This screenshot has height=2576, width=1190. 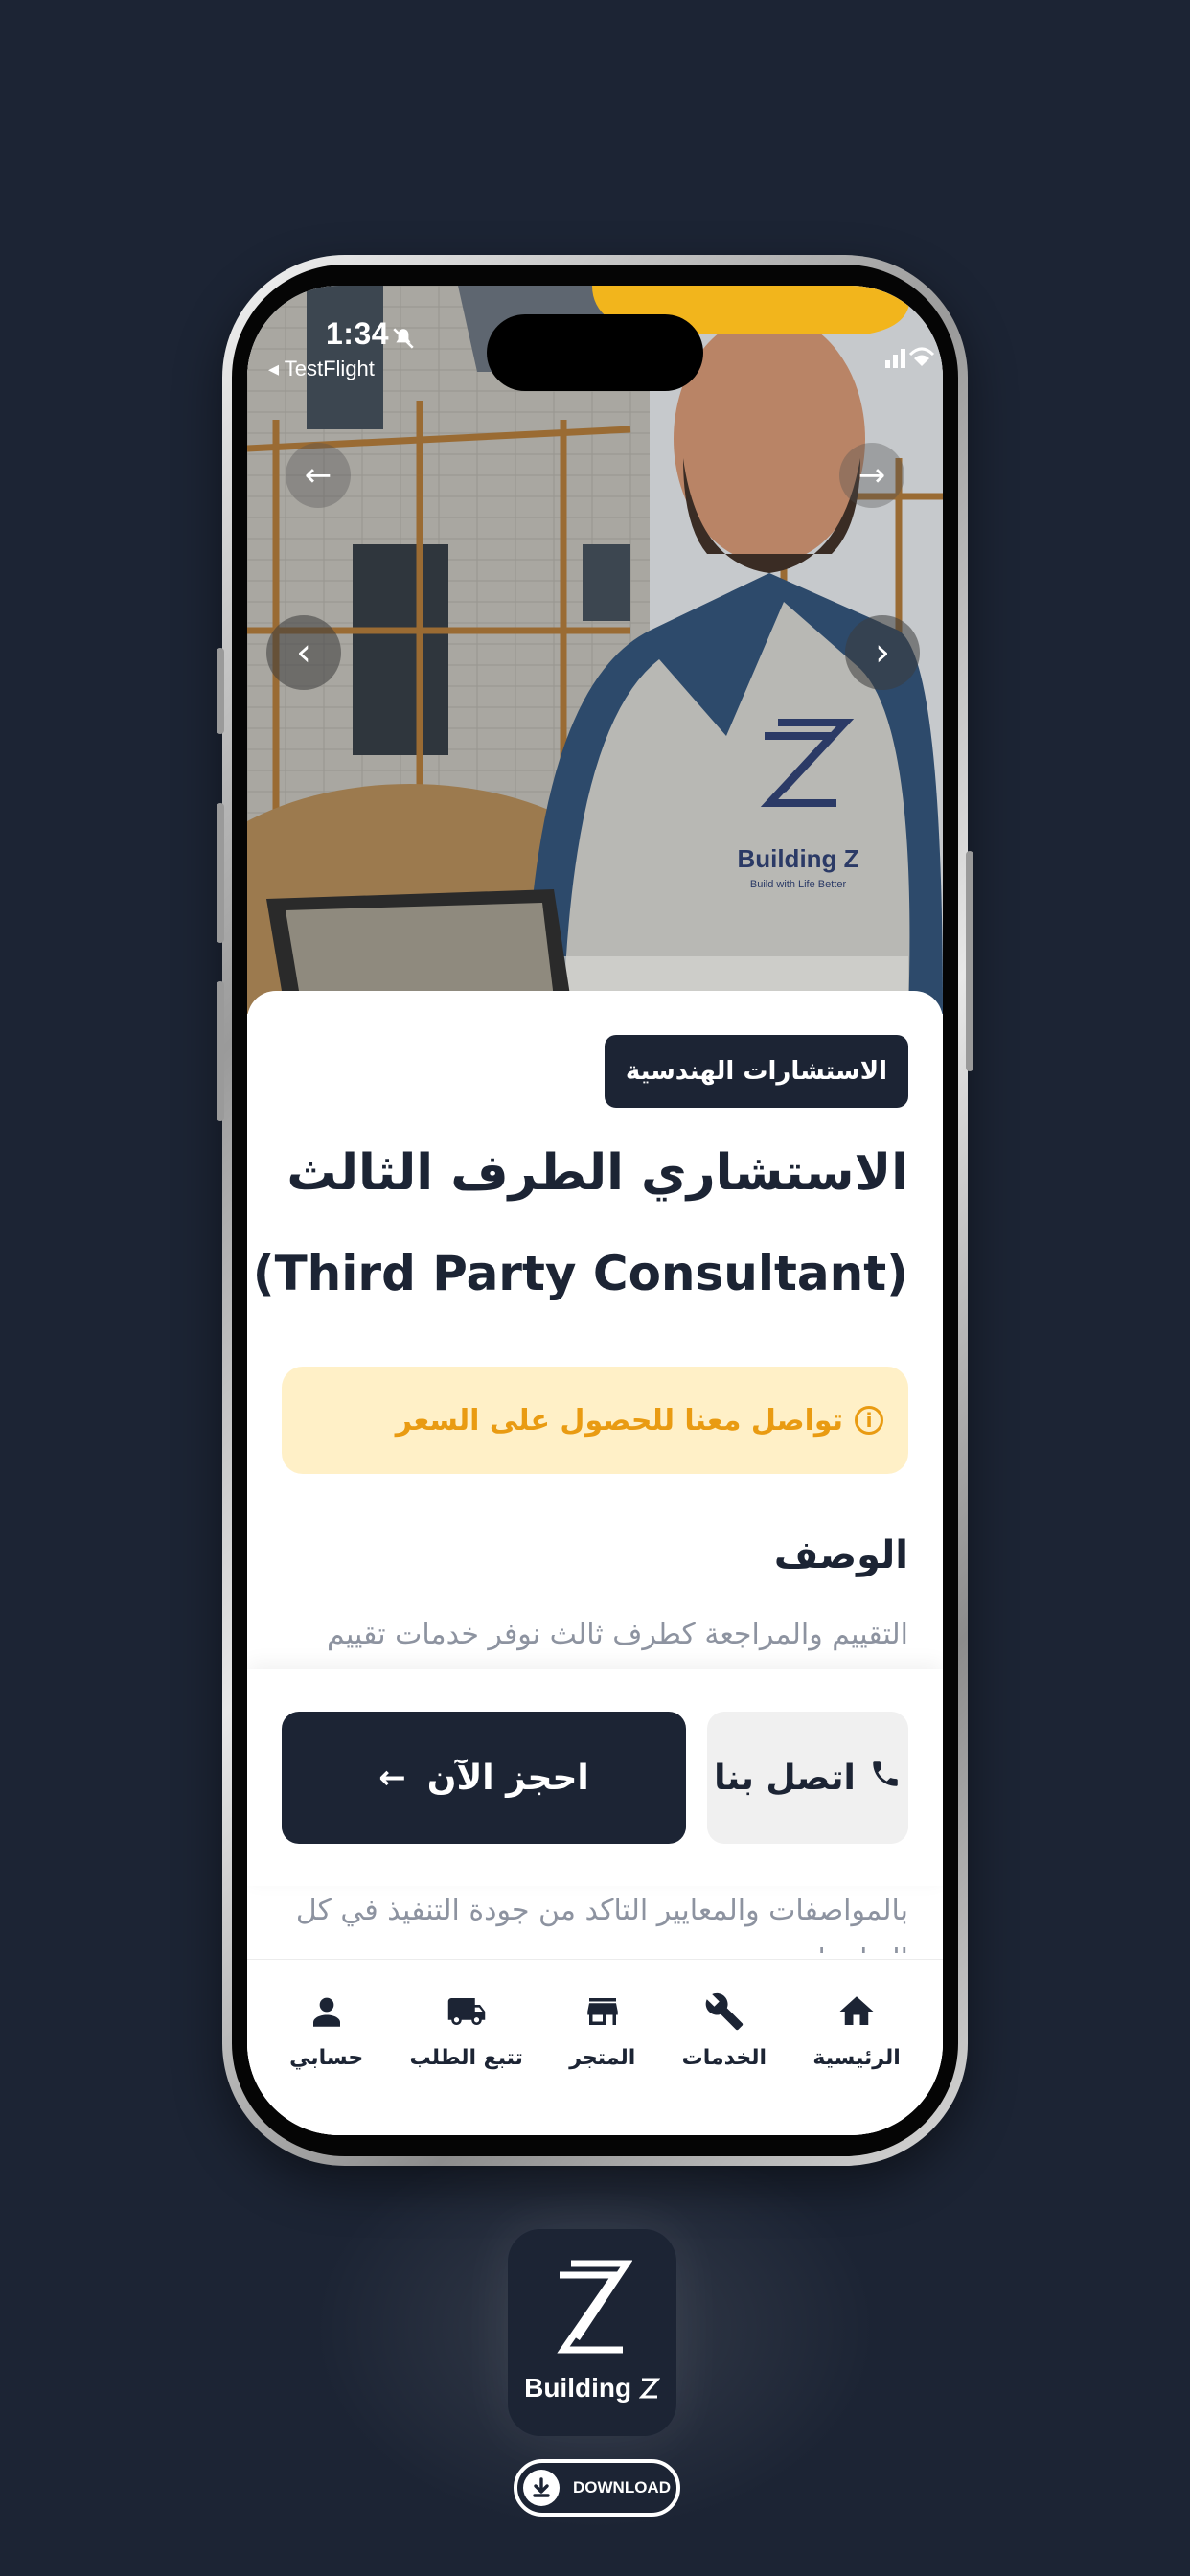 What do you see at coordinates (542, 2488) in the screenshot?
I see `download-arrow-icon` at bounding box center [542, 2488].